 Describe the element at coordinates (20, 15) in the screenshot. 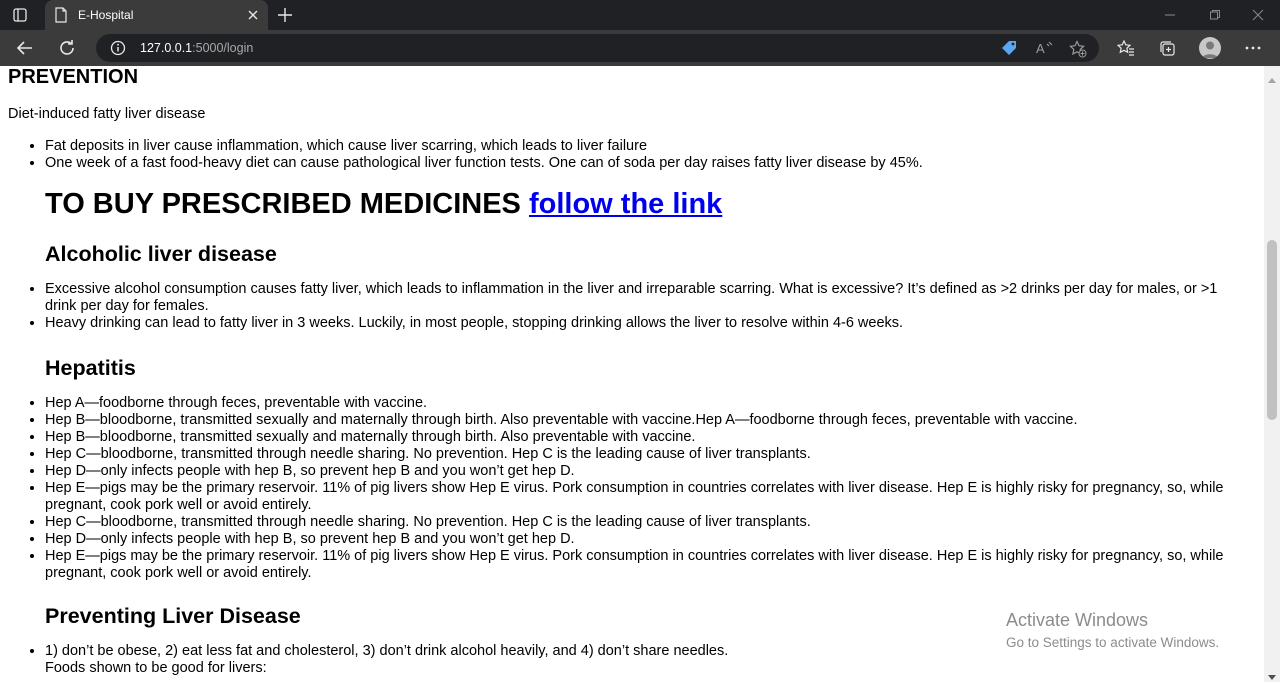

I see `tab-actions-icon` at that location.